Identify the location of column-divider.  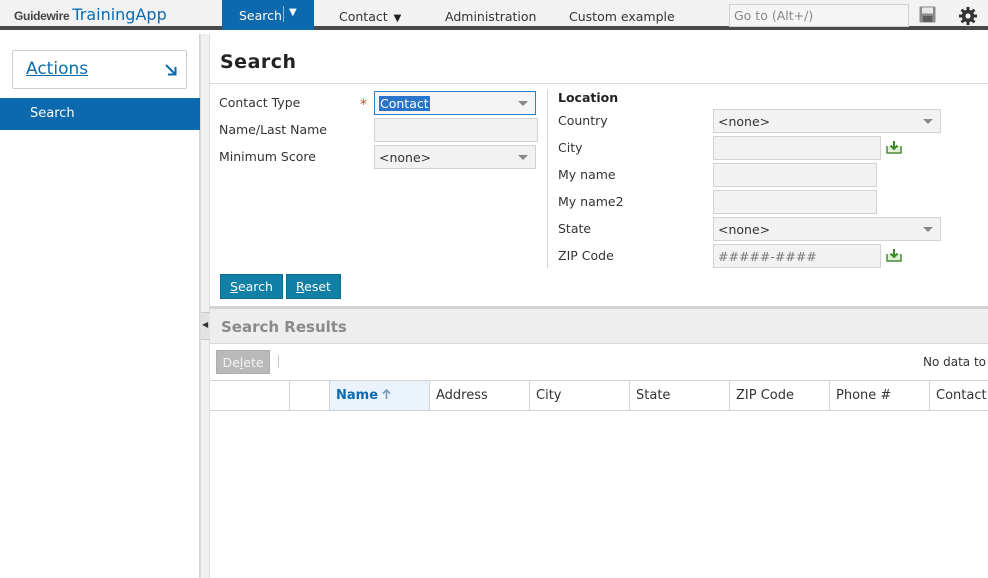
(547, 179).